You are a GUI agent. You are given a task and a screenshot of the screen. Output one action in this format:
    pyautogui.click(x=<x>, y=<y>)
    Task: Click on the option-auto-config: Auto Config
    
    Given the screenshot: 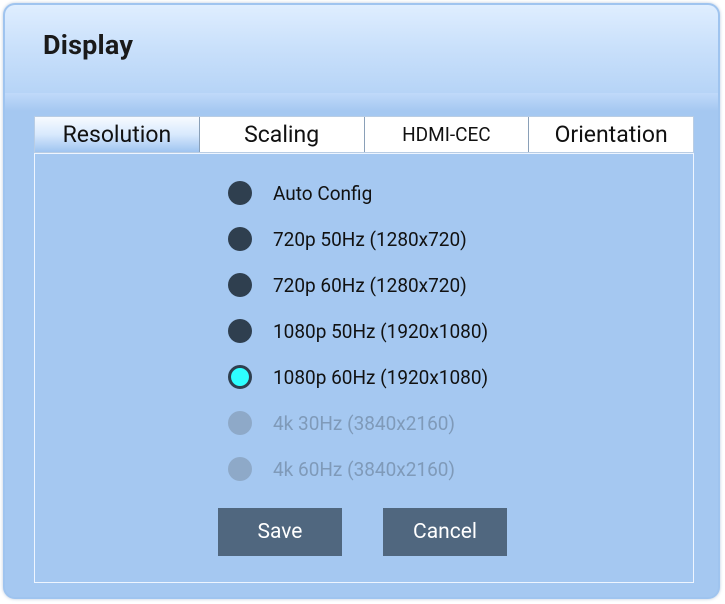 What is the action you would take?
    pyautogui.click(x=300, y=193)
    